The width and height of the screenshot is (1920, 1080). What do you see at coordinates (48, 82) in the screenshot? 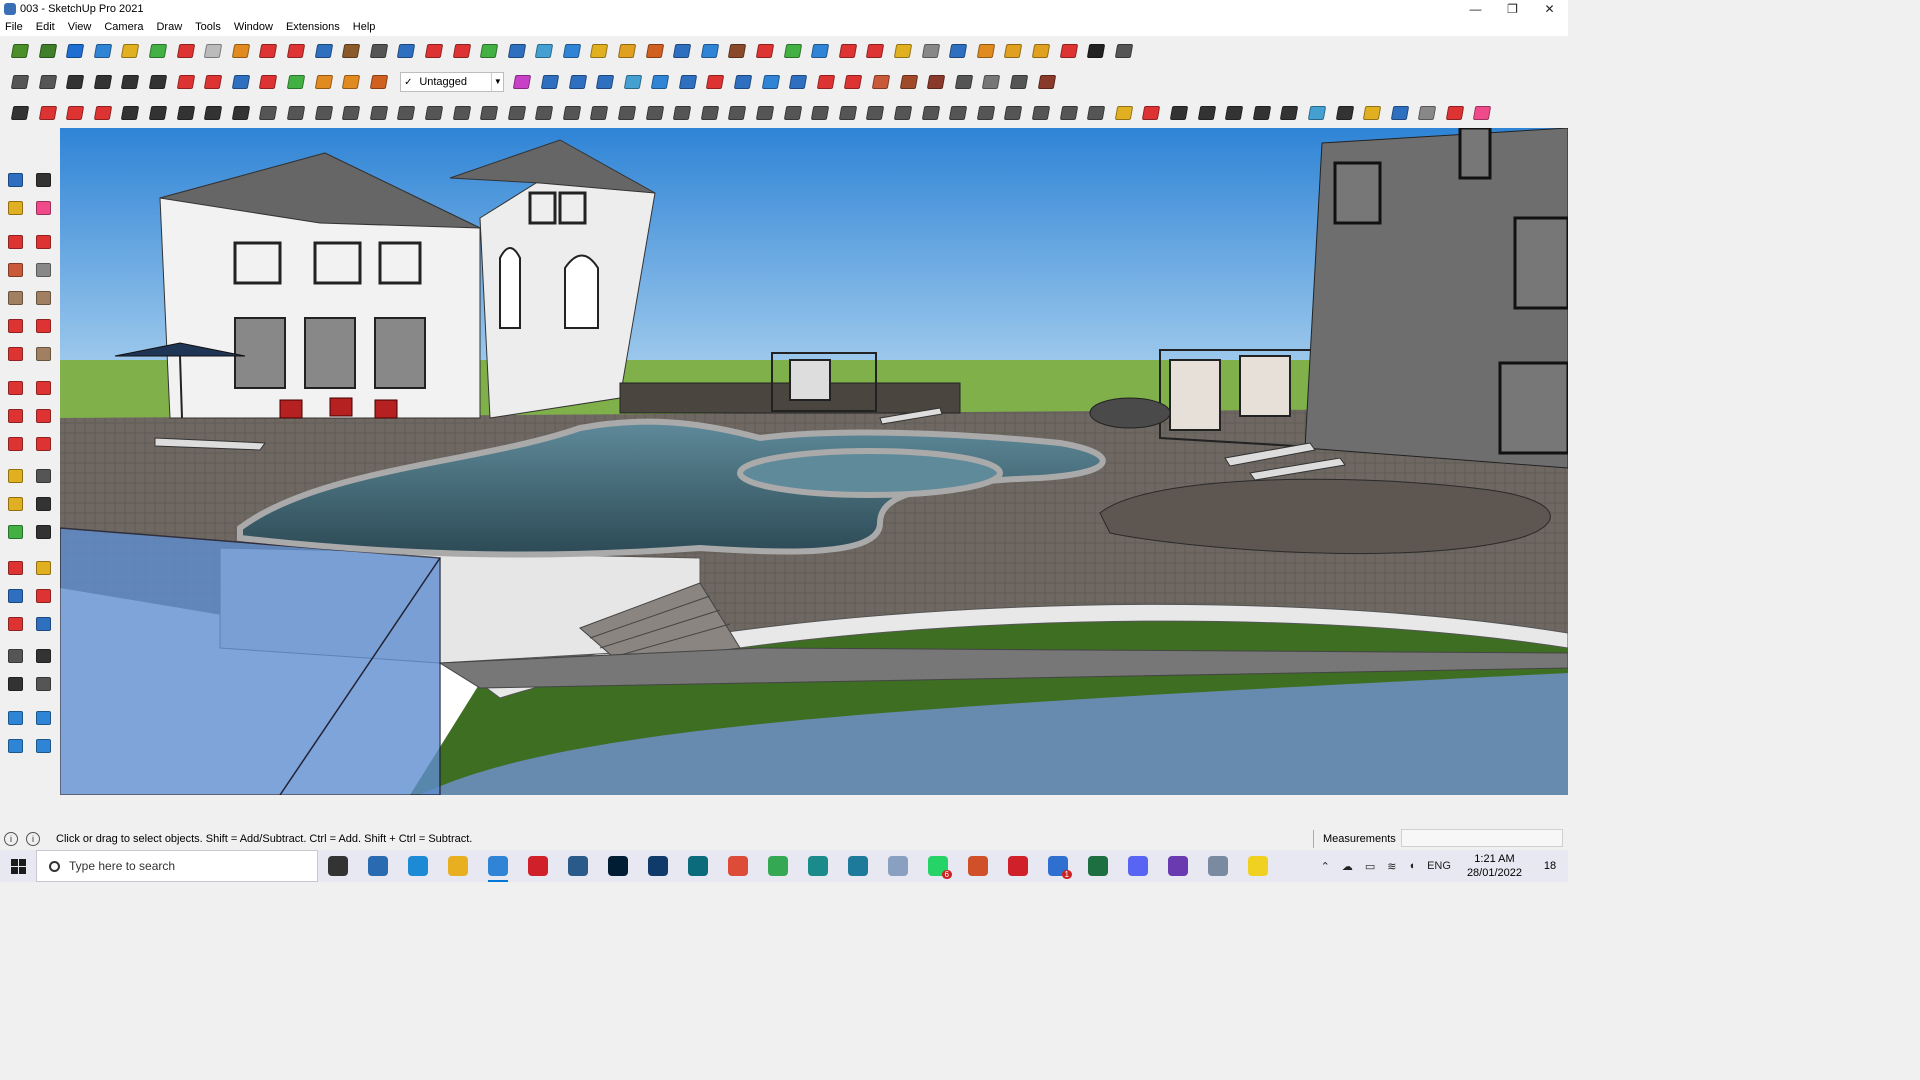
I see `row2-tool-2-icon` at bounding box center [48, 82].